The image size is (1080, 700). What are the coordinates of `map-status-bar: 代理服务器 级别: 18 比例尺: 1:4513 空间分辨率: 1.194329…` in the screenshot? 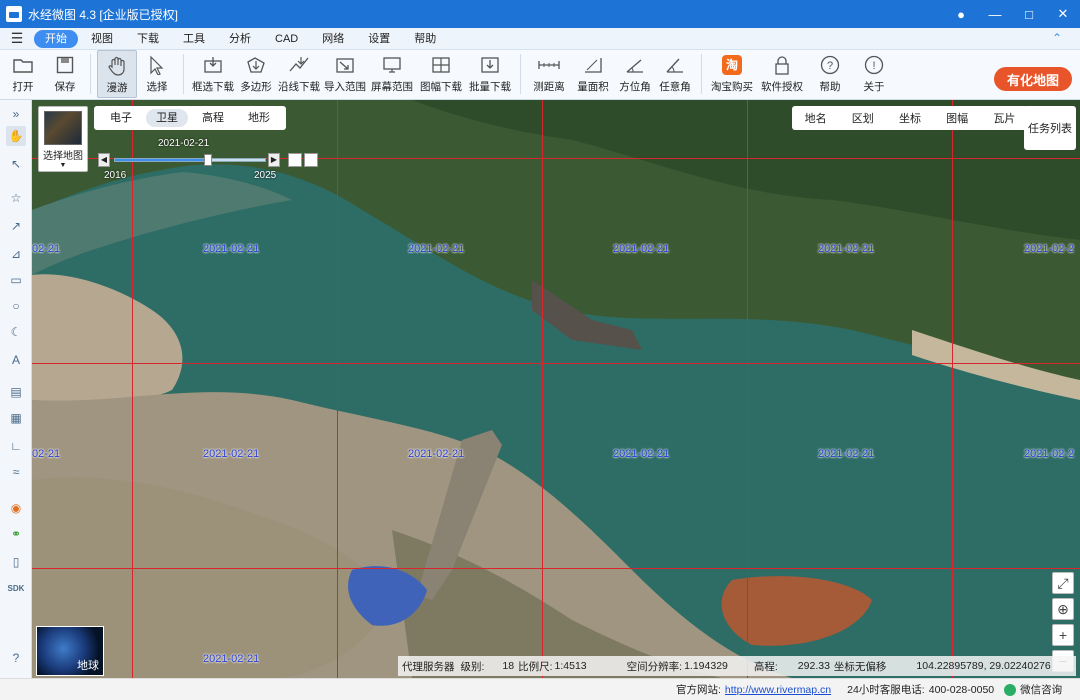 It's located at (737, 666).